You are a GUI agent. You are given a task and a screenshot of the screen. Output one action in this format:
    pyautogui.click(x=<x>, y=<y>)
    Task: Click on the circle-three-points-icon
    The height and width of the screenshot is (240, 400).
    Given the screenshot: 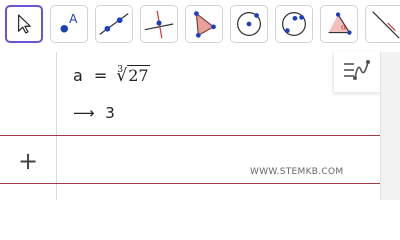 What is the action you would take?
    pyautogui.click(x=294, y=24)
    